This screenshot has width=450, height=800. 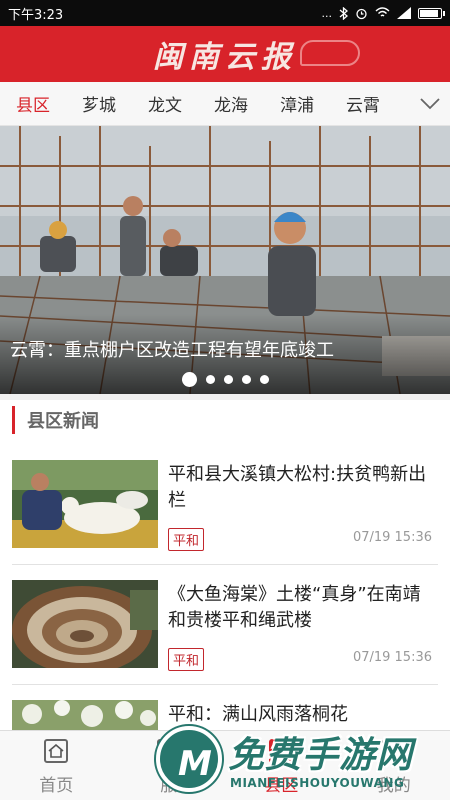 I want to click on section-separator, so click(x=225, y=397).